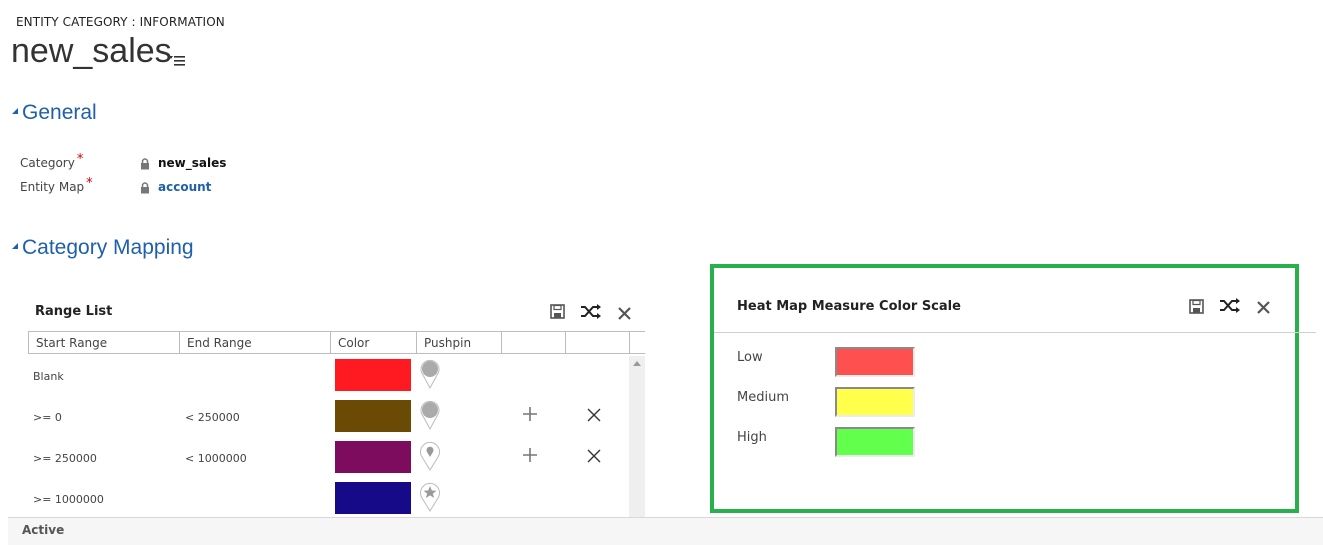 This screenshot has width=1323, height=545. Describe the element at coordinates (65, 458) in the screenshot. I see `row-start-range: >= 250000` at that location.